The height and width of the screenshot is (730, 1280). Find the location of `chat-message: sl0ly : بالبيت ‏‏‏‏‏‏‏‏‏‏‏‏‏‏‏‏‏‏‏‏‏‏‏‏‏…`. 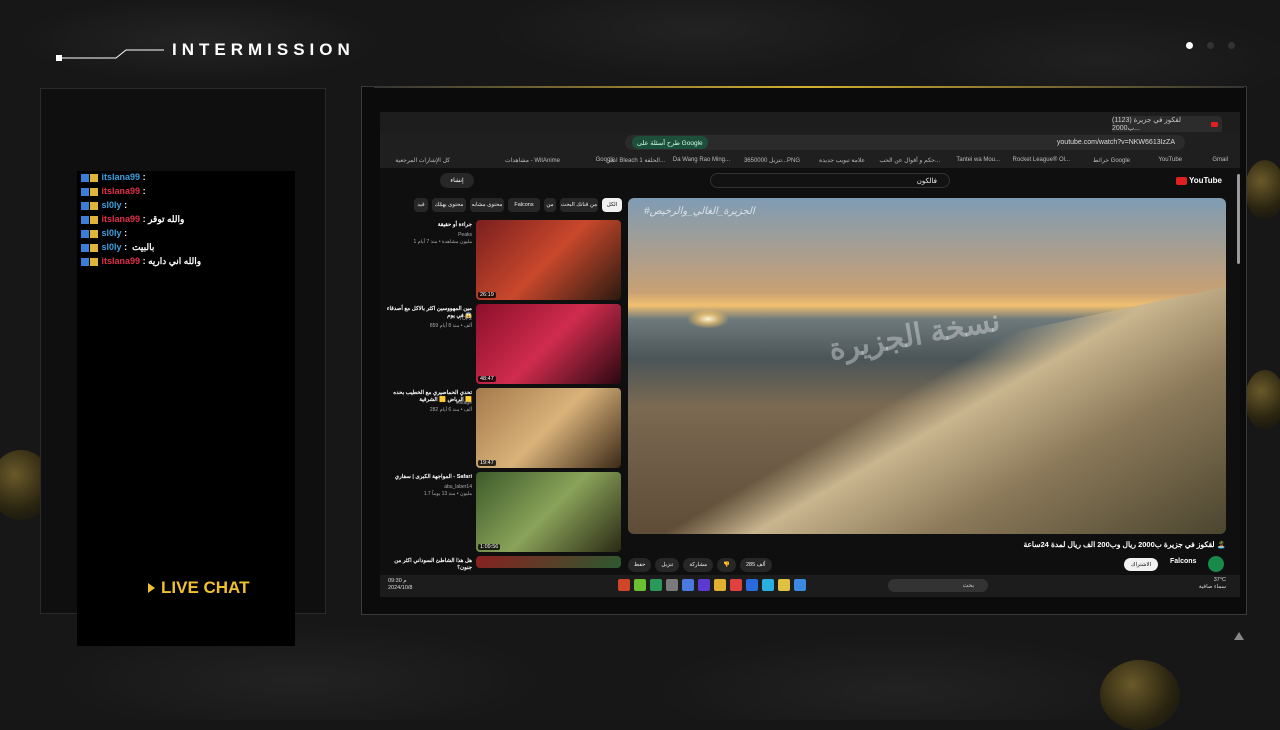

chat-message: sl0ly : بالبيت ‏‏‏‏‏‏‏‏‏‏‏‏‏‏‏‏‏‏‏‏‏‏‏‏‏… is located at coordinates (186, 248).